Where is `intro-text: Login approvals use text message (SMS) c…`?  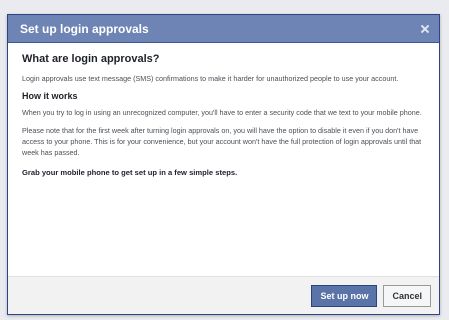
intro-text: Login approvals use text message (SMS) c… is located at coordinates (210, 78).